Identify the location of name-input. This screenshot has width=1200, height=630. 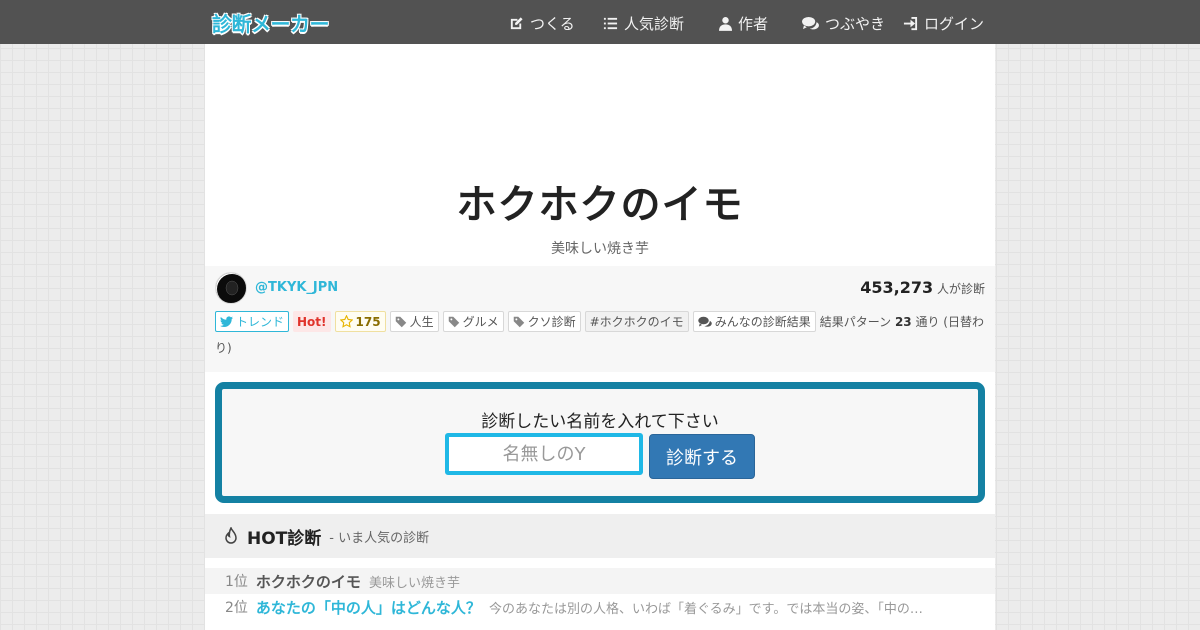
(544, 454).